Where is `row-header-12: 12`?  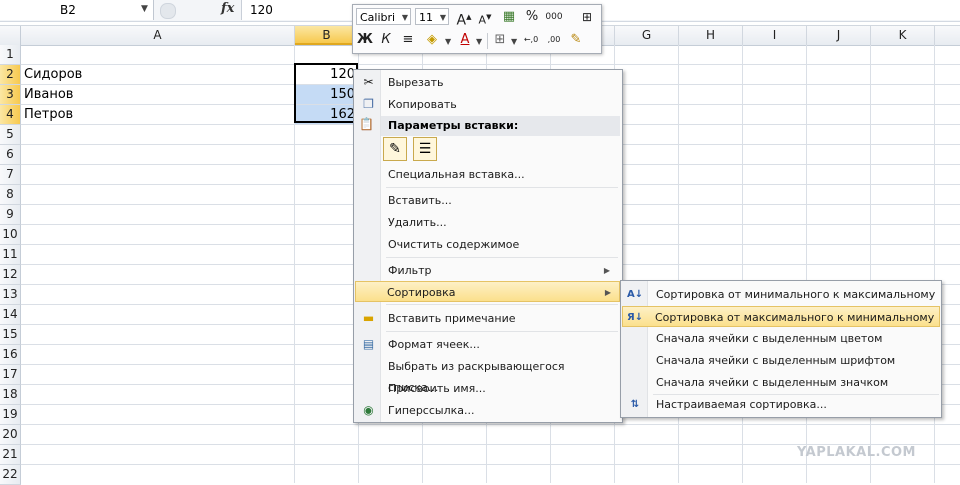 row-header-12: 12 is located at coordinates (10, 275).